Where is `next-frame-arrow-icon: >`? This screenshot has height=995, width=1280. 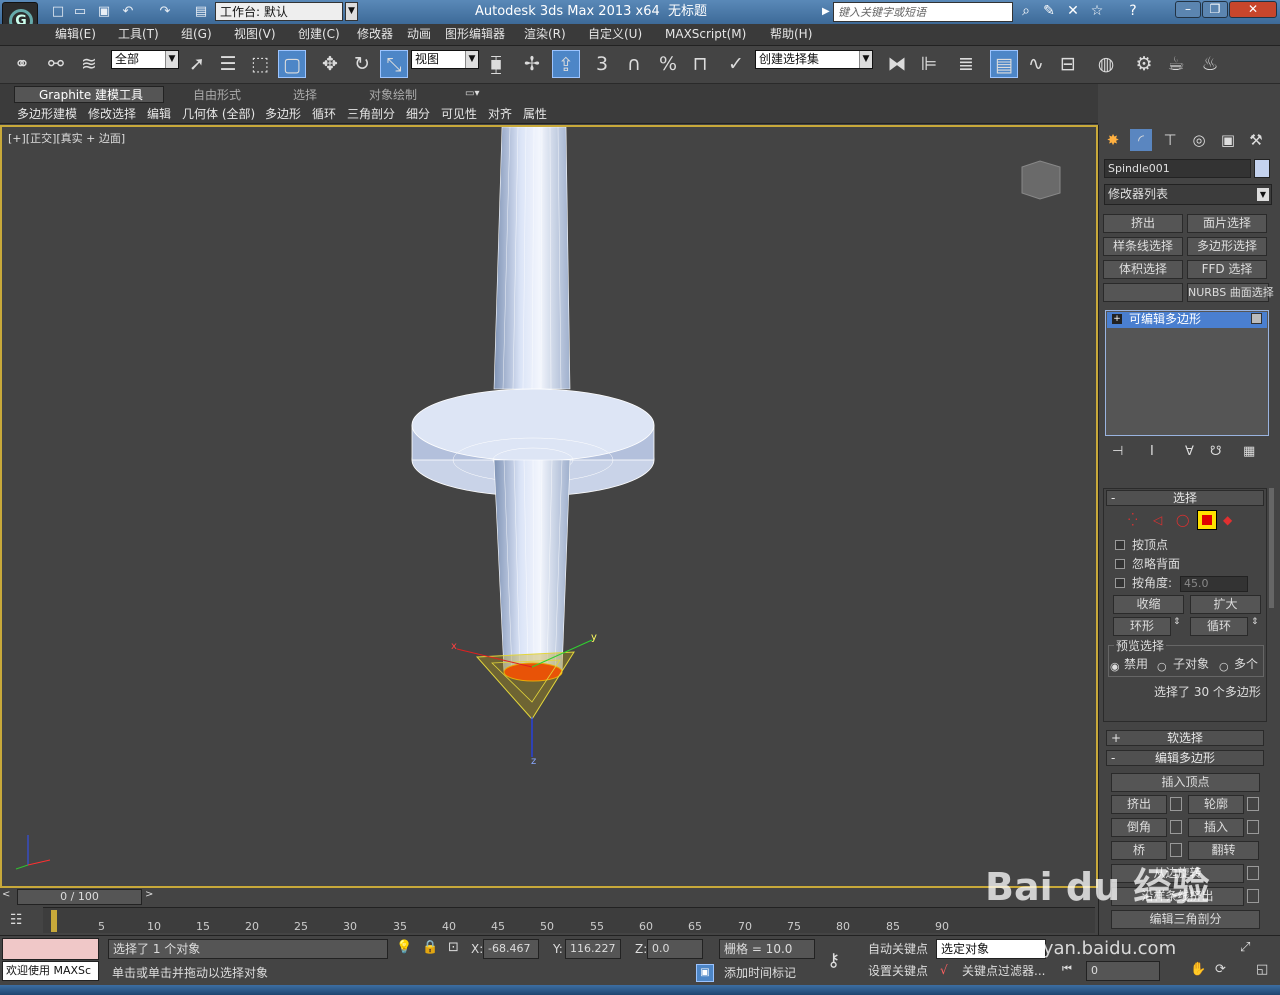
next-frame-arrow-icon: > is located at coordinates (149, 894).